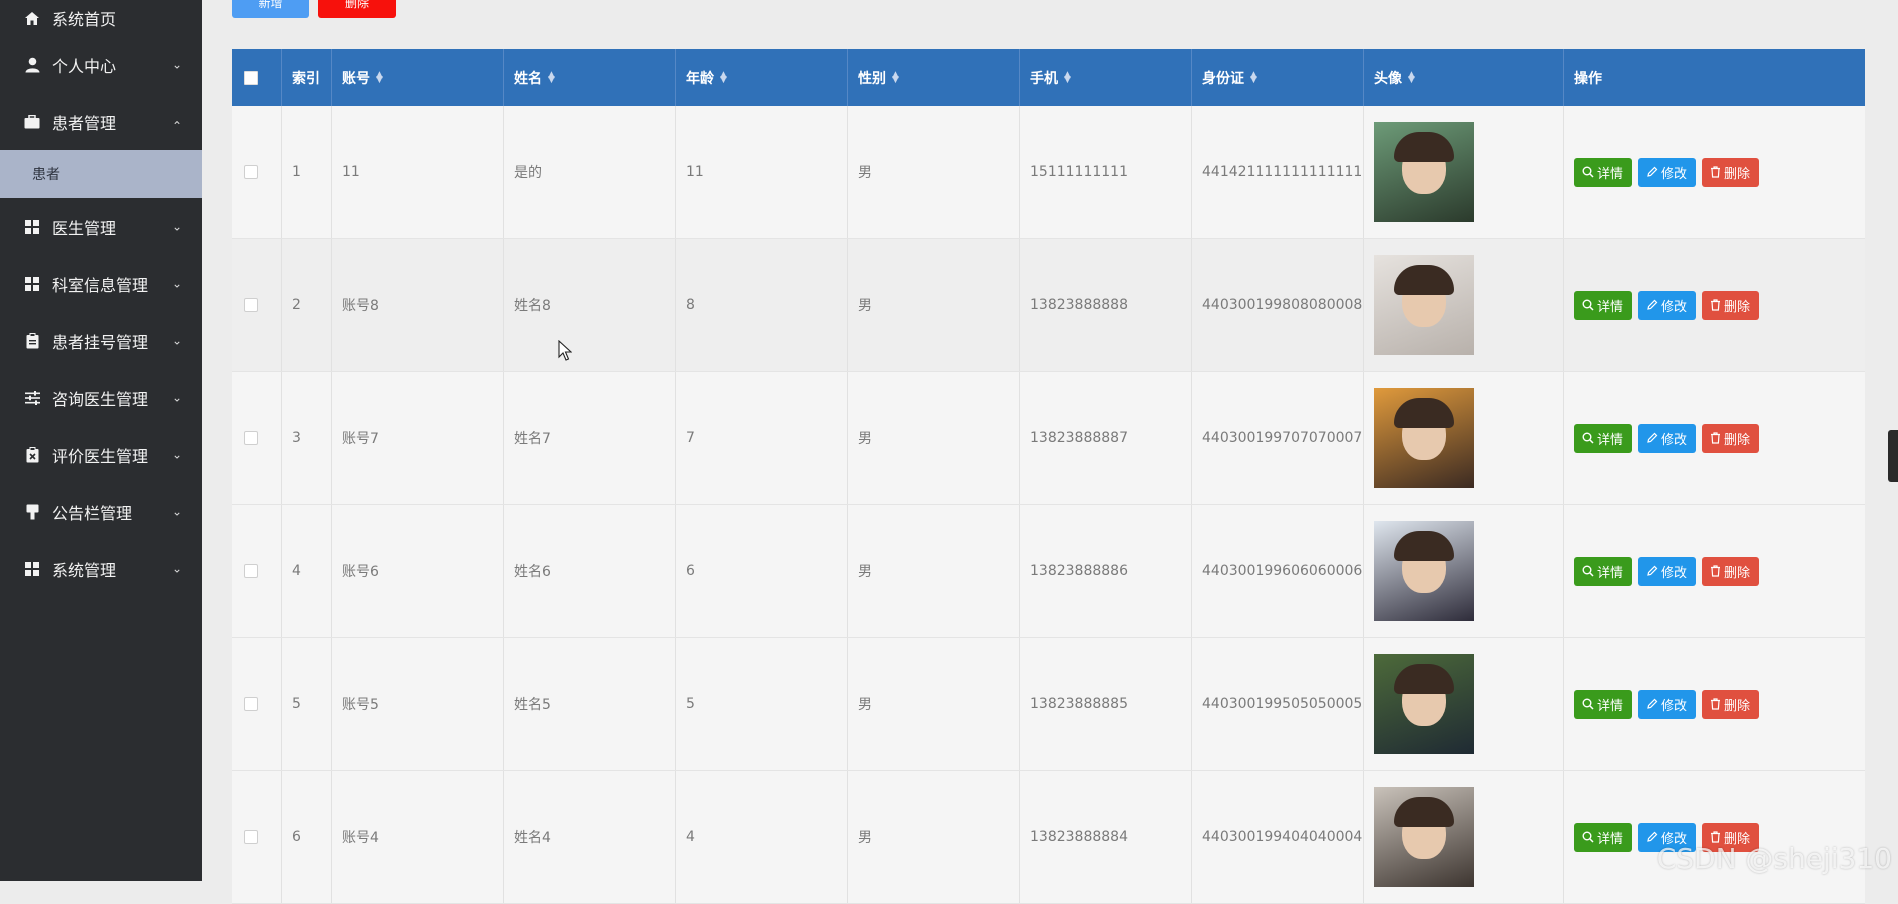 This screenshot has height=904, width=1898. What do you see at coordinates (1278, 704) in the screenshot?
I see `id-card-cell: 440300199505050005` at bounding box center [1278, 704].